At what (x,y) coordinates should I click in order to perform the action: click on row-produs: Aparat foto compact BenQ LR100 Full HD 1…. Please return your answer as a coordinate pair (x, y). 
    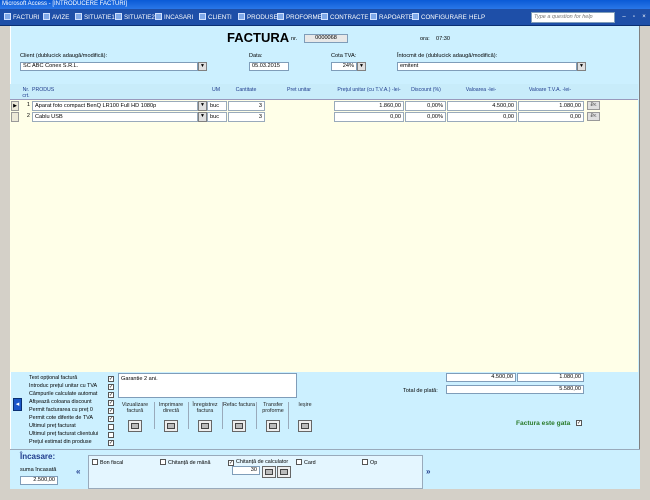
    Looking at the image, I should click on (115, 106).